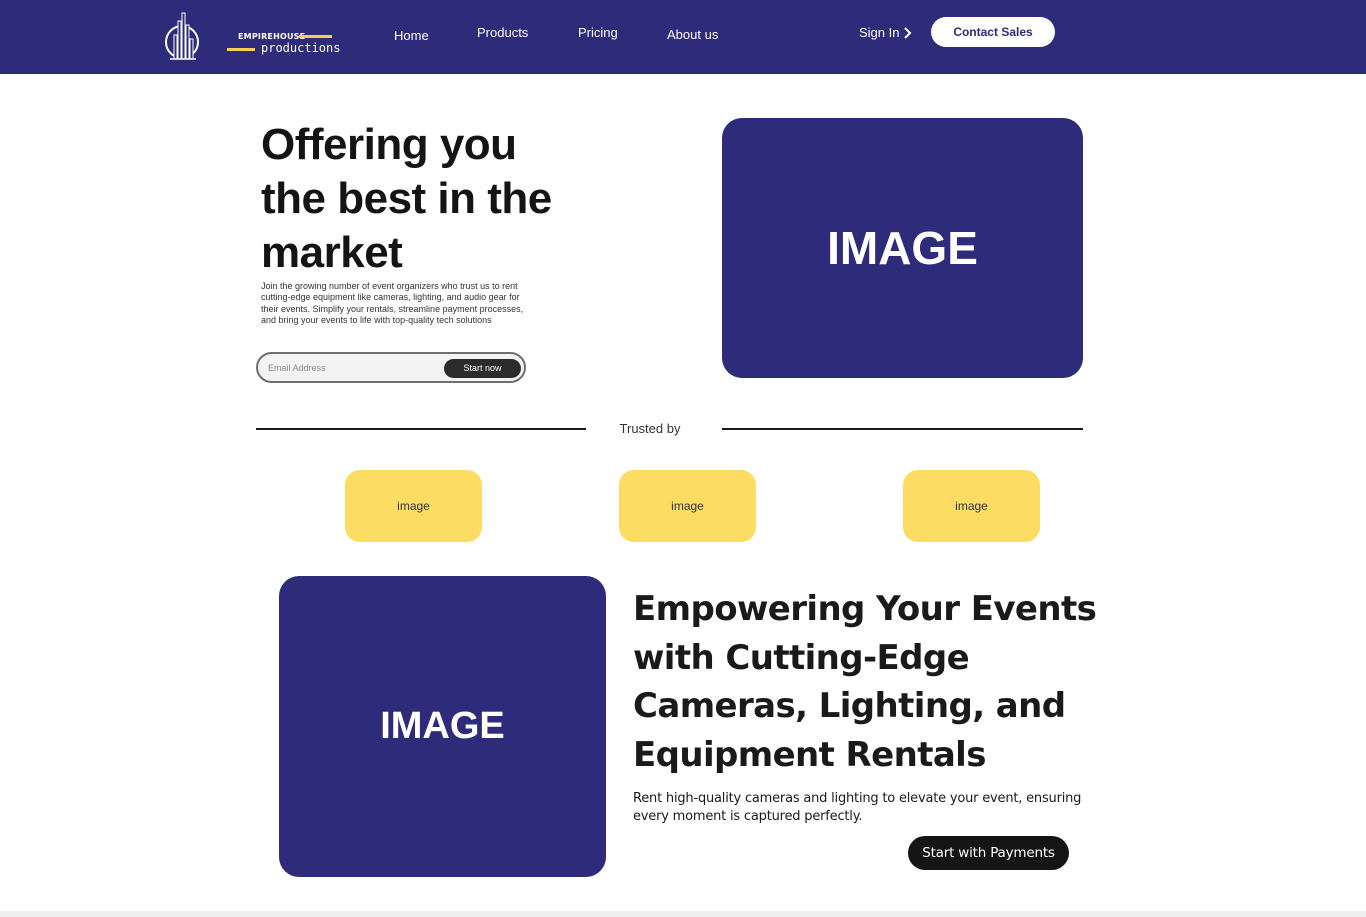 This screenshot has height=917, width=1366. I want to click on trusted-by-label: Trusted by, so click(650, 428).